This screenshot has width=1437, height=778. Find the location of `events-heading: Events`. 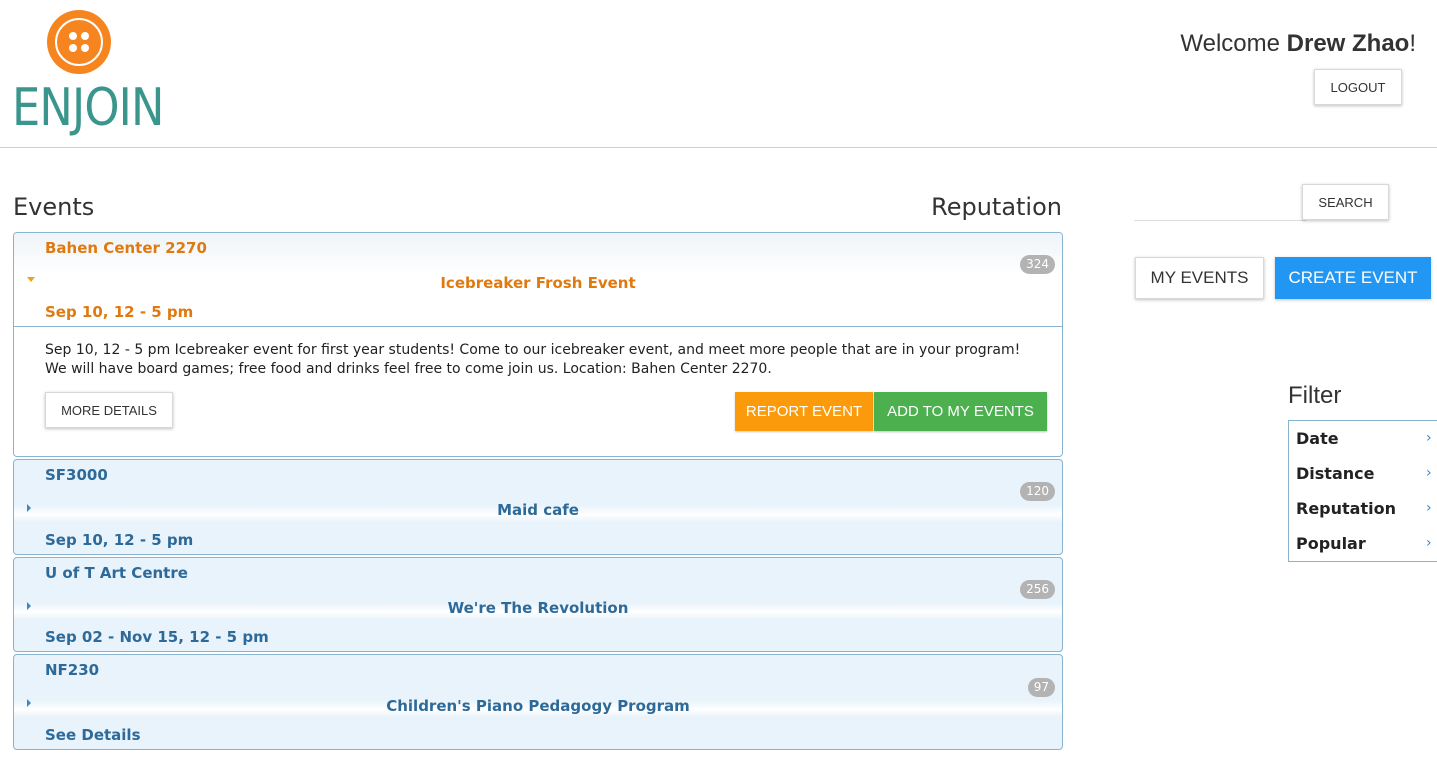

events-heading: Events is located at coordinates (54, 207).